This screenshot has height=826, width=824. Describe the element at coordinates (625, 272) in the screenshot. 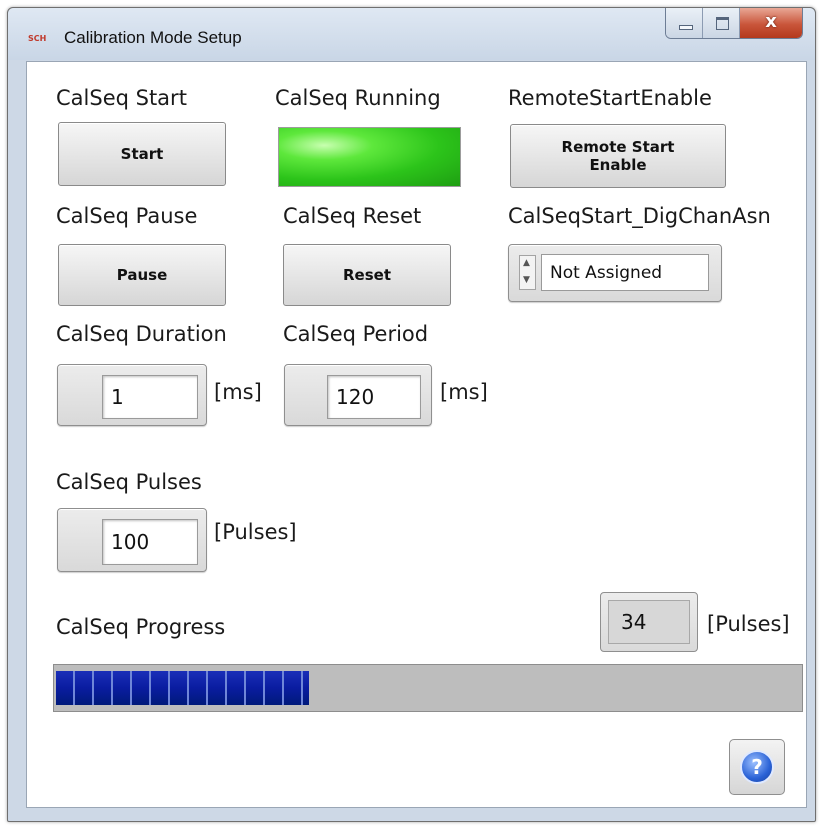

I see `digchan-value: Not Assigned` at that location.